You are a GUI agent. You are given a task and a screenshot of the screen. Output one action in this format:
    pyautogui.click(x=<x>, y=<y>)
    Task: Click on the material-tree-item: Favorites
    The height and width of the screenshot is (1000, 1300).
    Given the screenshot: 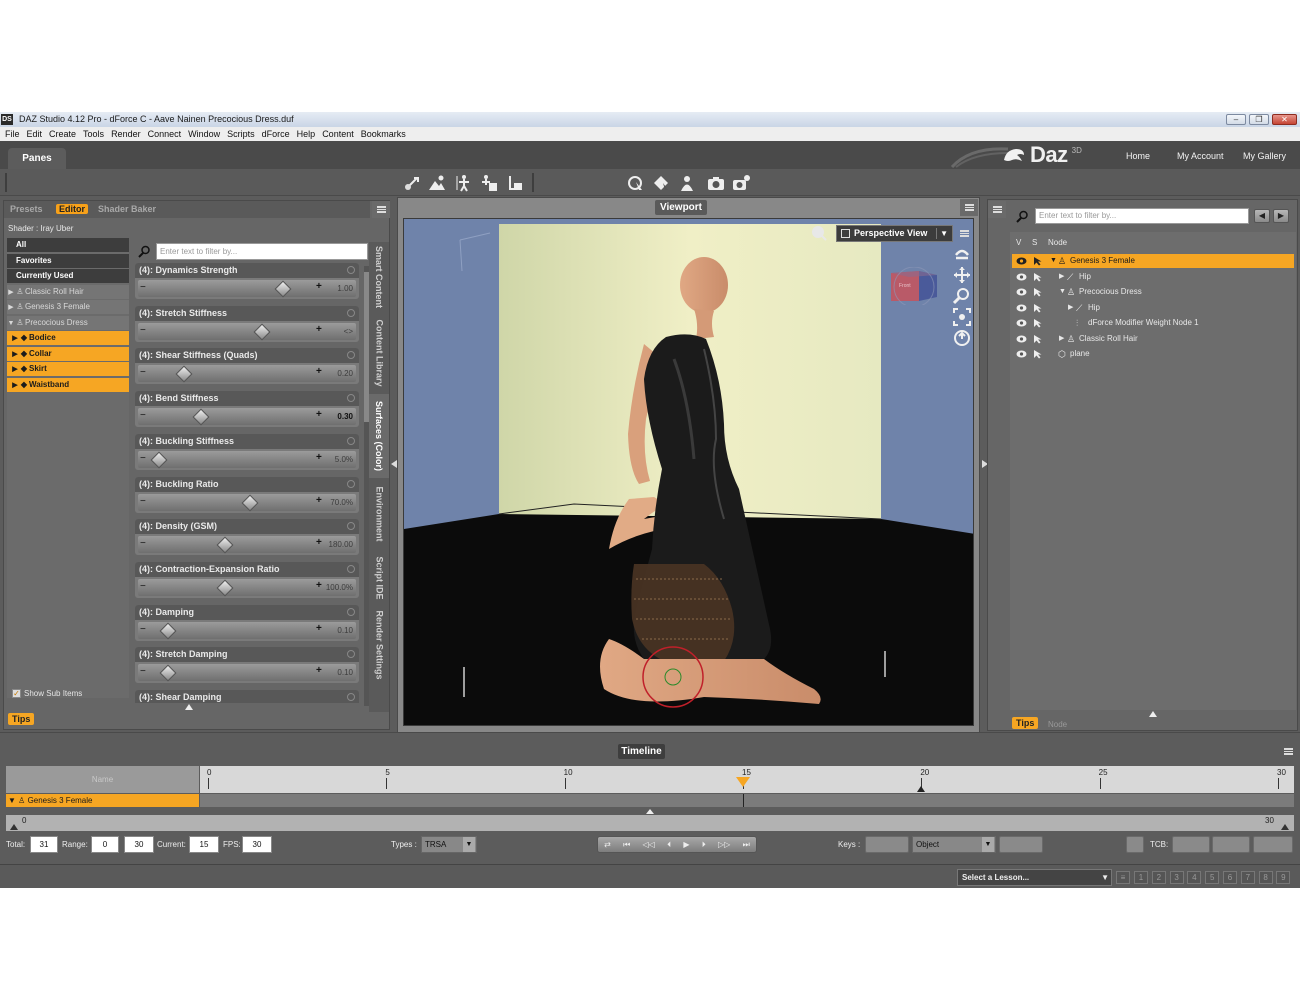 What is the action you would take?
    pyautogui.click(x=68, y=260)
    